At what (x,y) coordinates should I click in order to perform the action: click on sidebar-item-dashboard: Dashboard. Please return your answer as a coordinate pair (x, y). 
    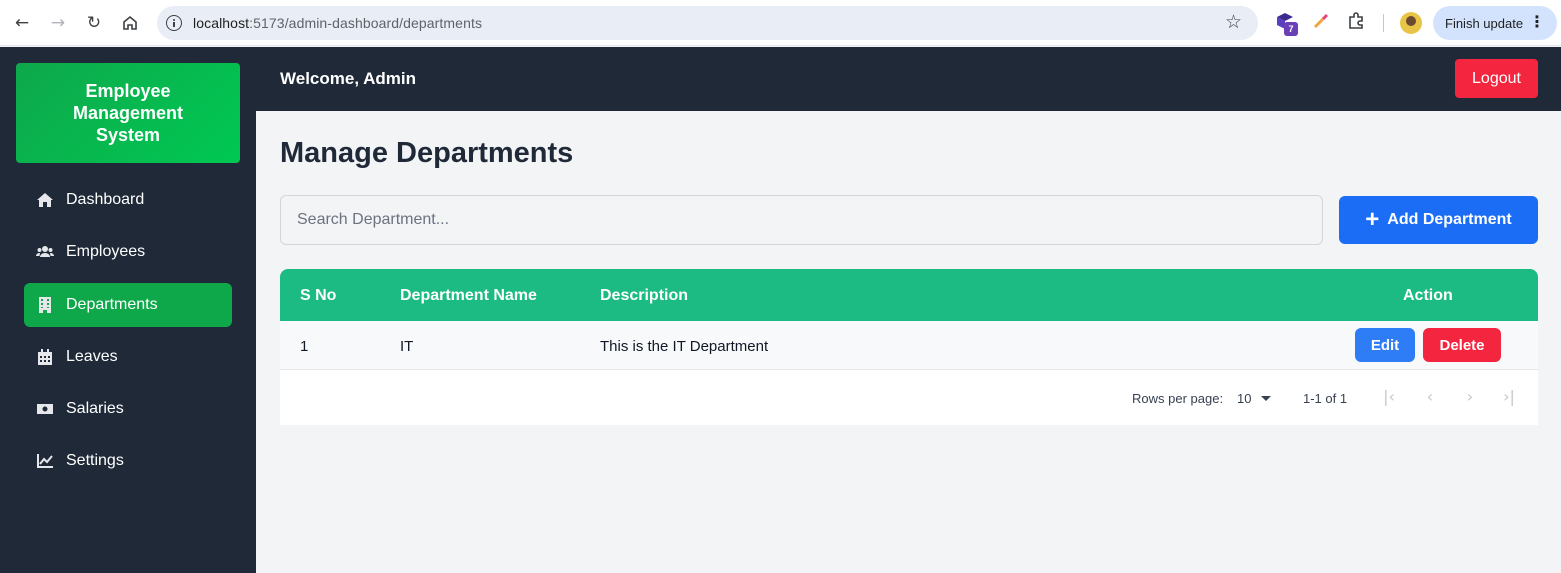
    Looking at the image, I should click on (128, 200).